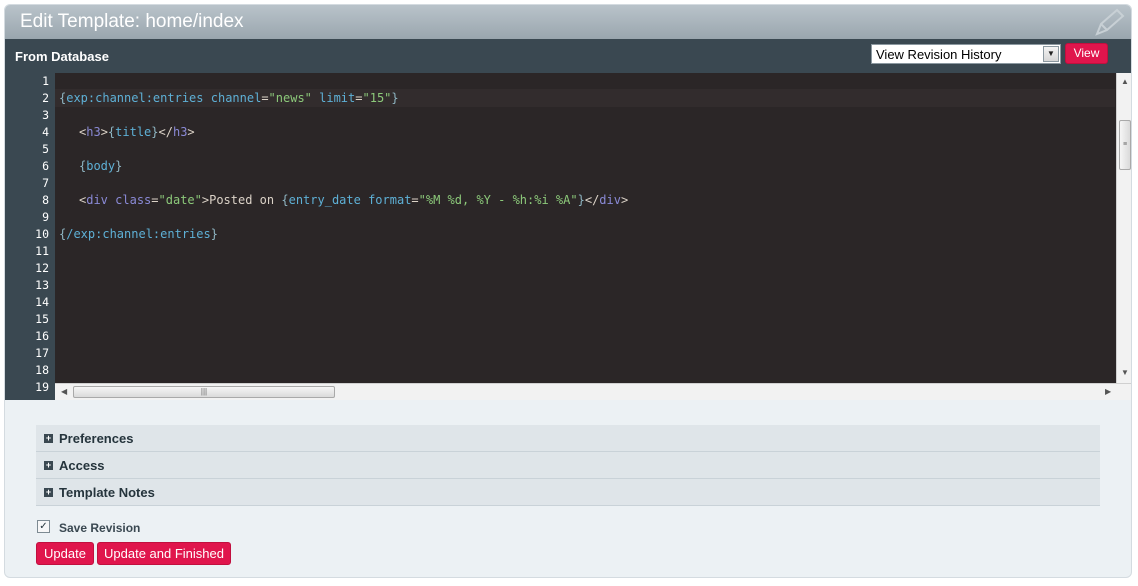  I want to click on update-and-finished-button: Update and Finished, so click(164, 553).